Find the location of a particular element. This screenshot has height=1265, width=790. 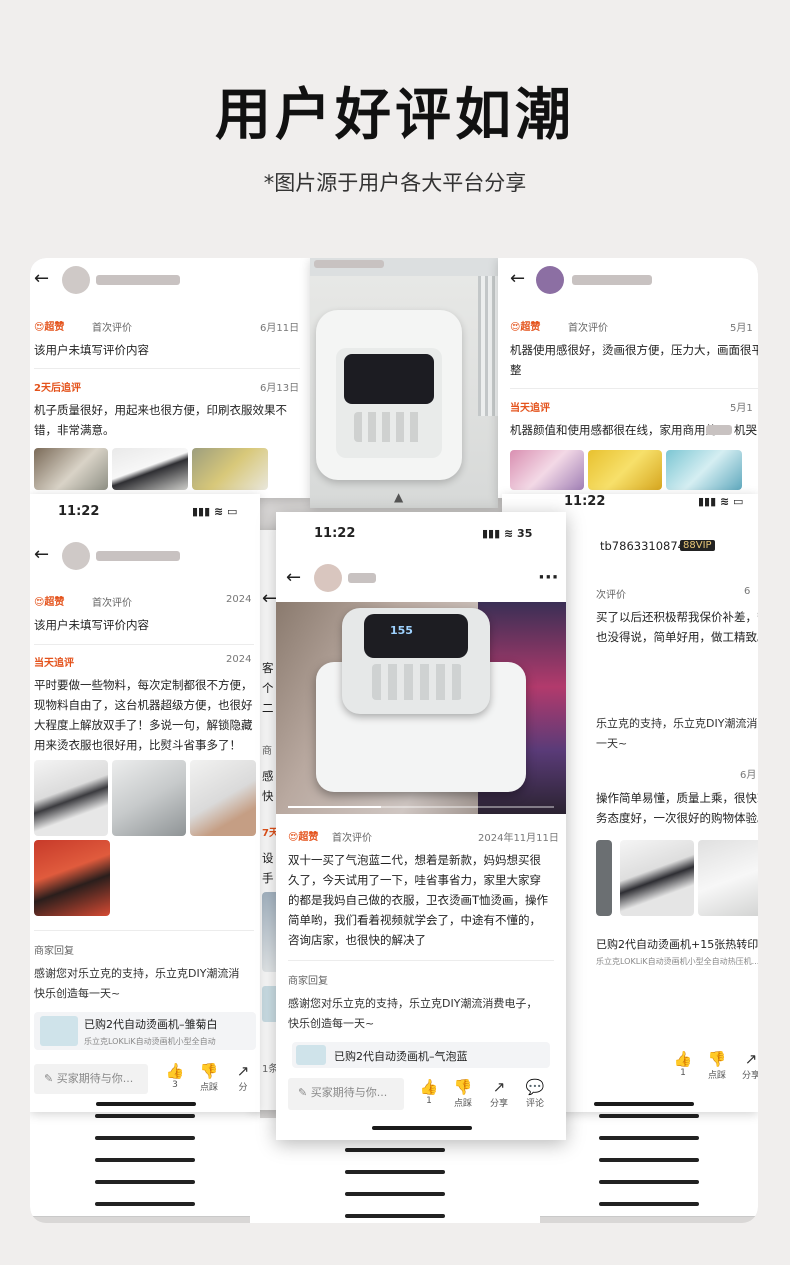

share-button: ↗ 分 is located at coordinates (243, 1077).